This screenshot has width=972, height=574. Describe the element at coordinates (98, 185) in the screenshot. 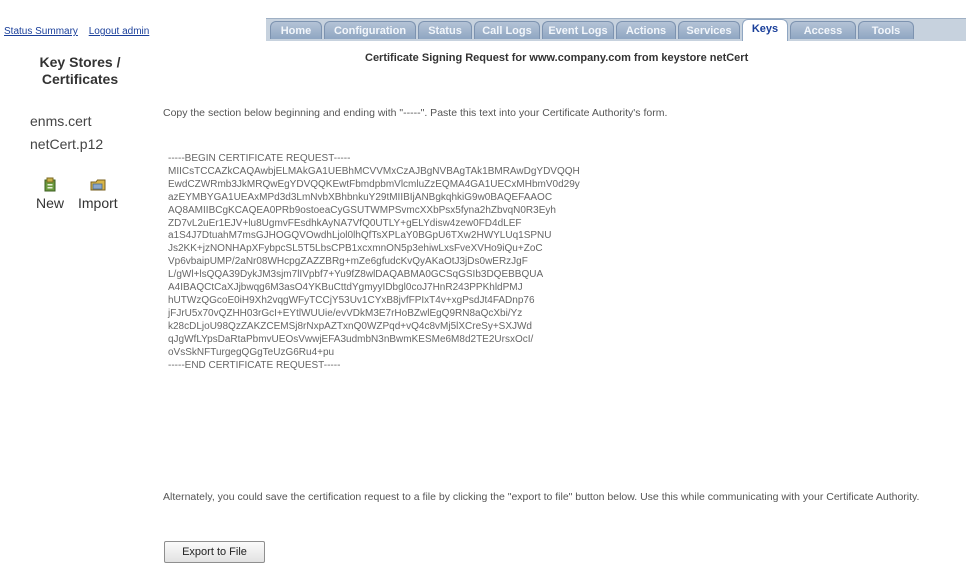

I see `import-folder-icon` at that location.